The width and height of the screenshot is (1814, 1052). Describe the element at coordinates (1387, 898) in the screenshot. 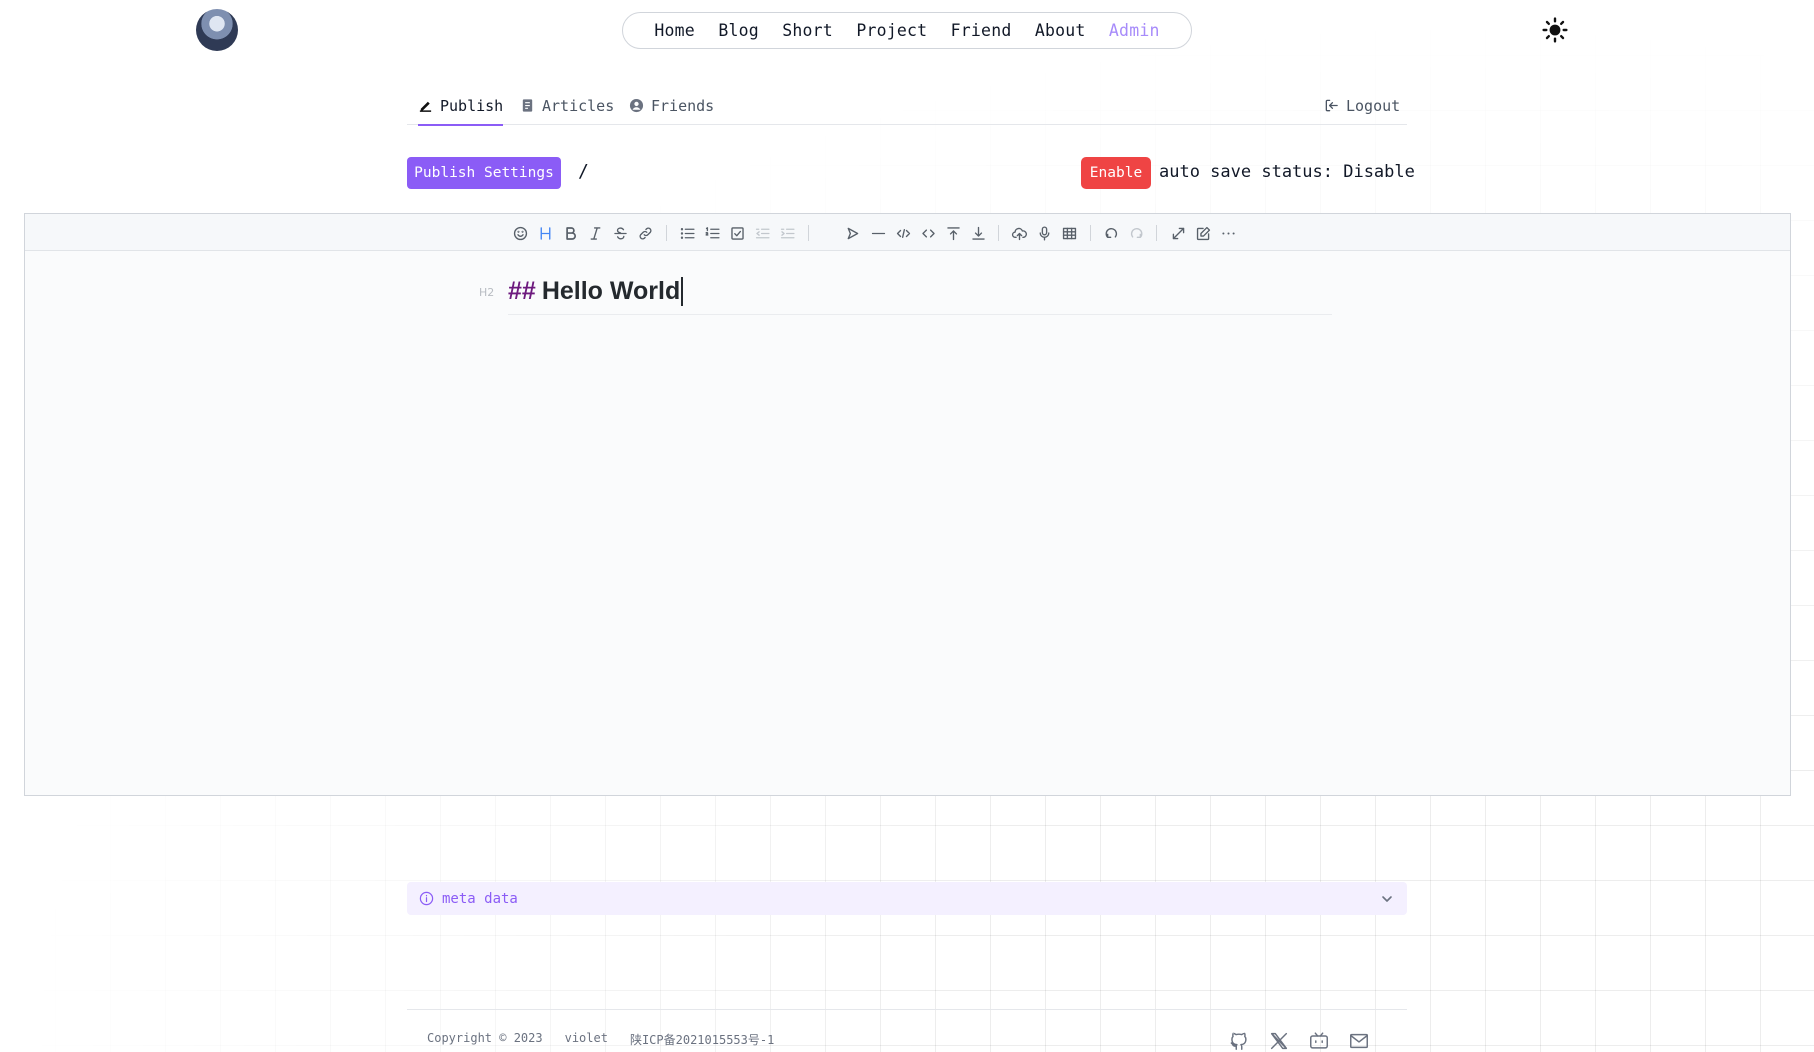

I see `chevron-down-icon` at that location.